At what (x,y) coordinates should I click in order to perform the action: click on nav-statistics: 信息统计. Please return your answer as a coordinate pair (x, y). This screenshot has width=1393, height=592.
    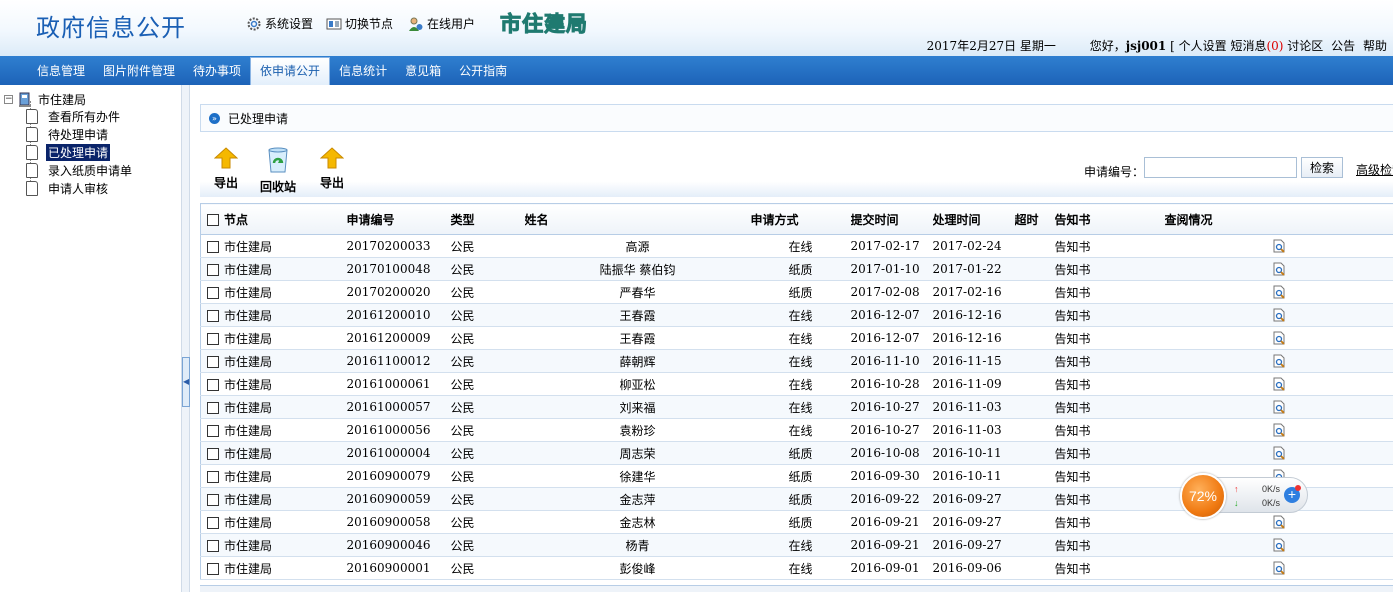
    Looking at the image, I should click on (363, 71).